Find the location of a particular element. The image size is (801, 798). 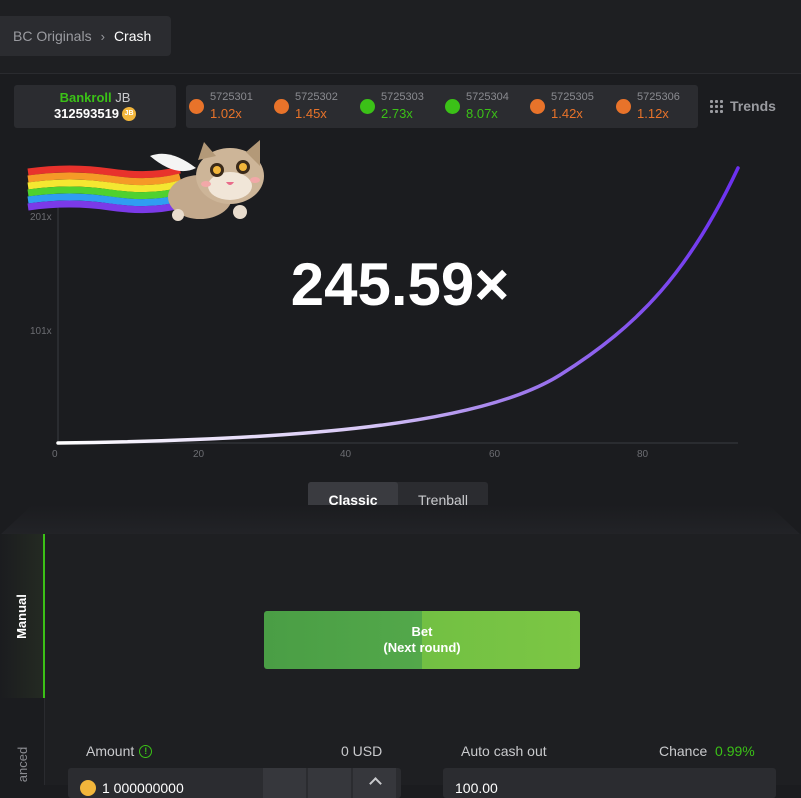

amount-input: 1 000000000 is located at coordinates (234, 783).